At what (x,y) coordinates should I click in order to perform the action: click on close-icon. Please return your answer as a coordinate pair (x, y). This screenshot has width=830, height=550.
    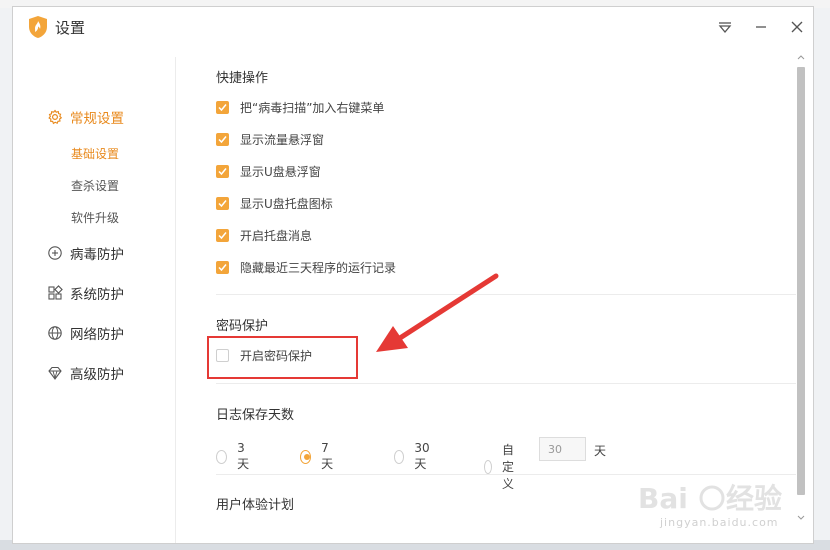
    Looking at the image, I should click on (797, 27).